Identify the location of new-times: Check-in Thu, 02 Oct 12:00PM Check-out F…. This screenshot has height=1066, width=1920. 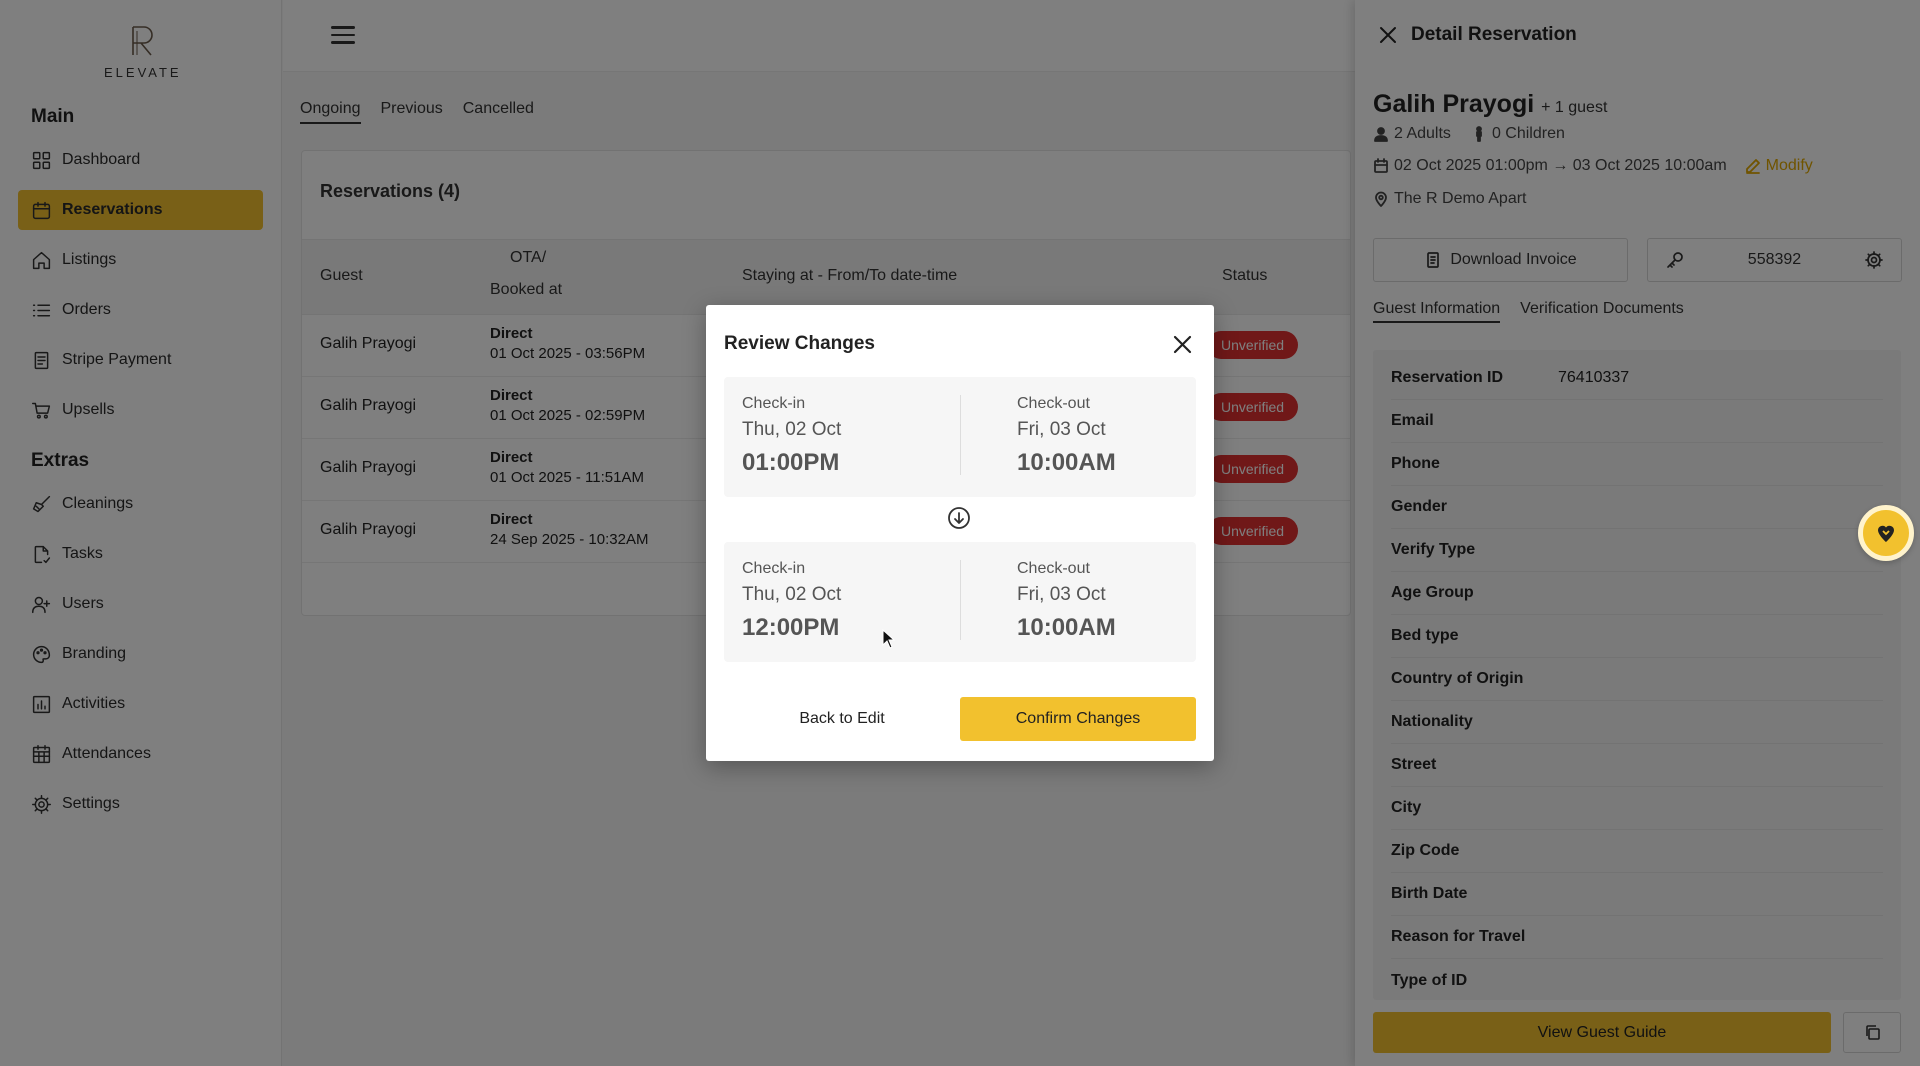
(960, 602).